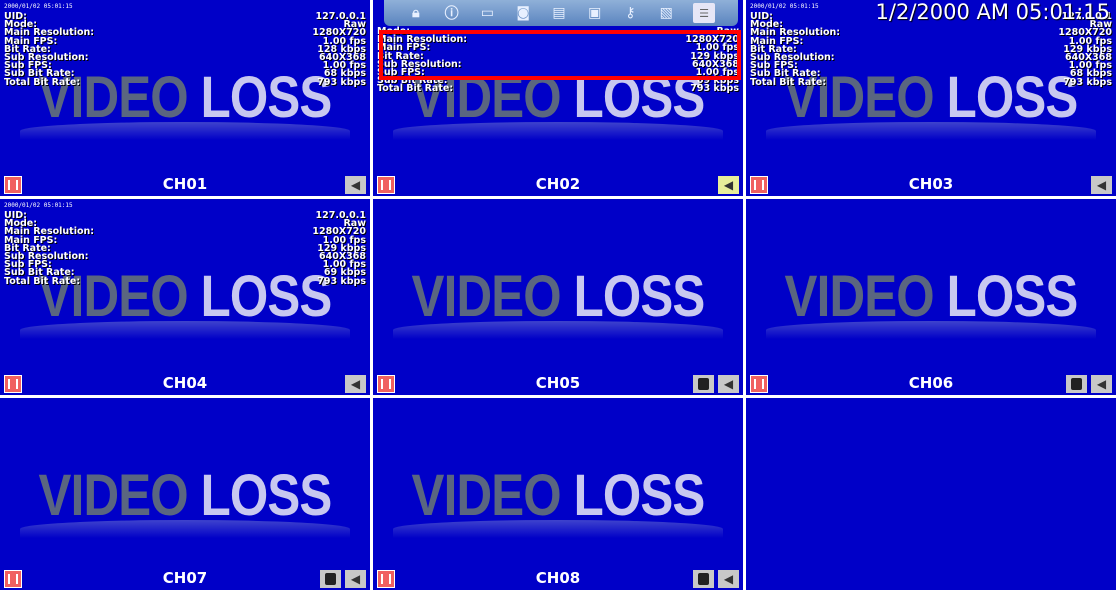  Describe the element at coordinates (185, 578) in the screenshot. I see `channel-name: CH07` at that location.